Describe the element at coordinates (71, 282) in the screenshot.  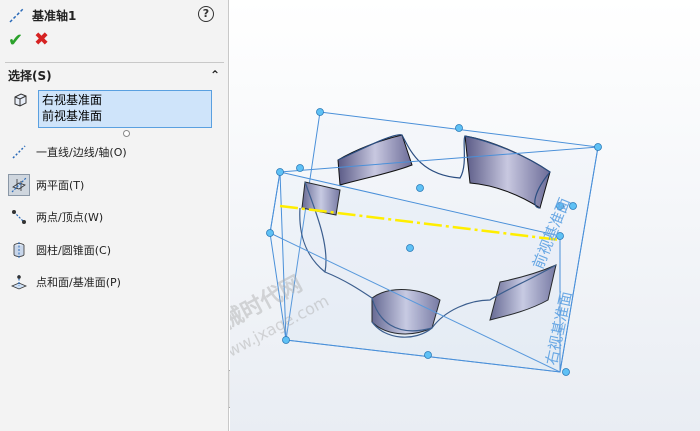
I see `option-label: 点和面/基准面` at that location.